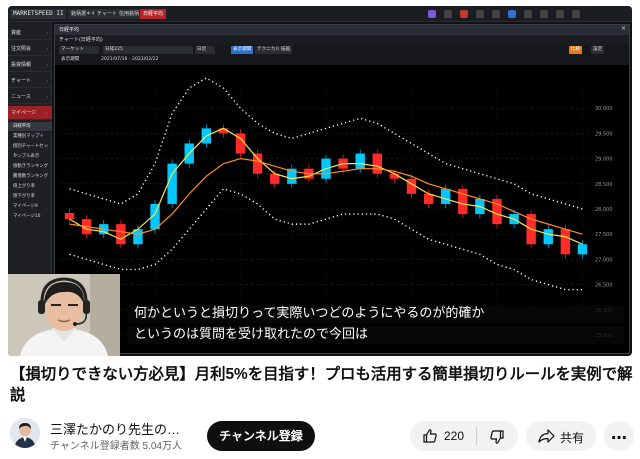 This screenshot has height=459, width=640. I want to click on app-tab-3: 信用銘柄, so click(129, 14).